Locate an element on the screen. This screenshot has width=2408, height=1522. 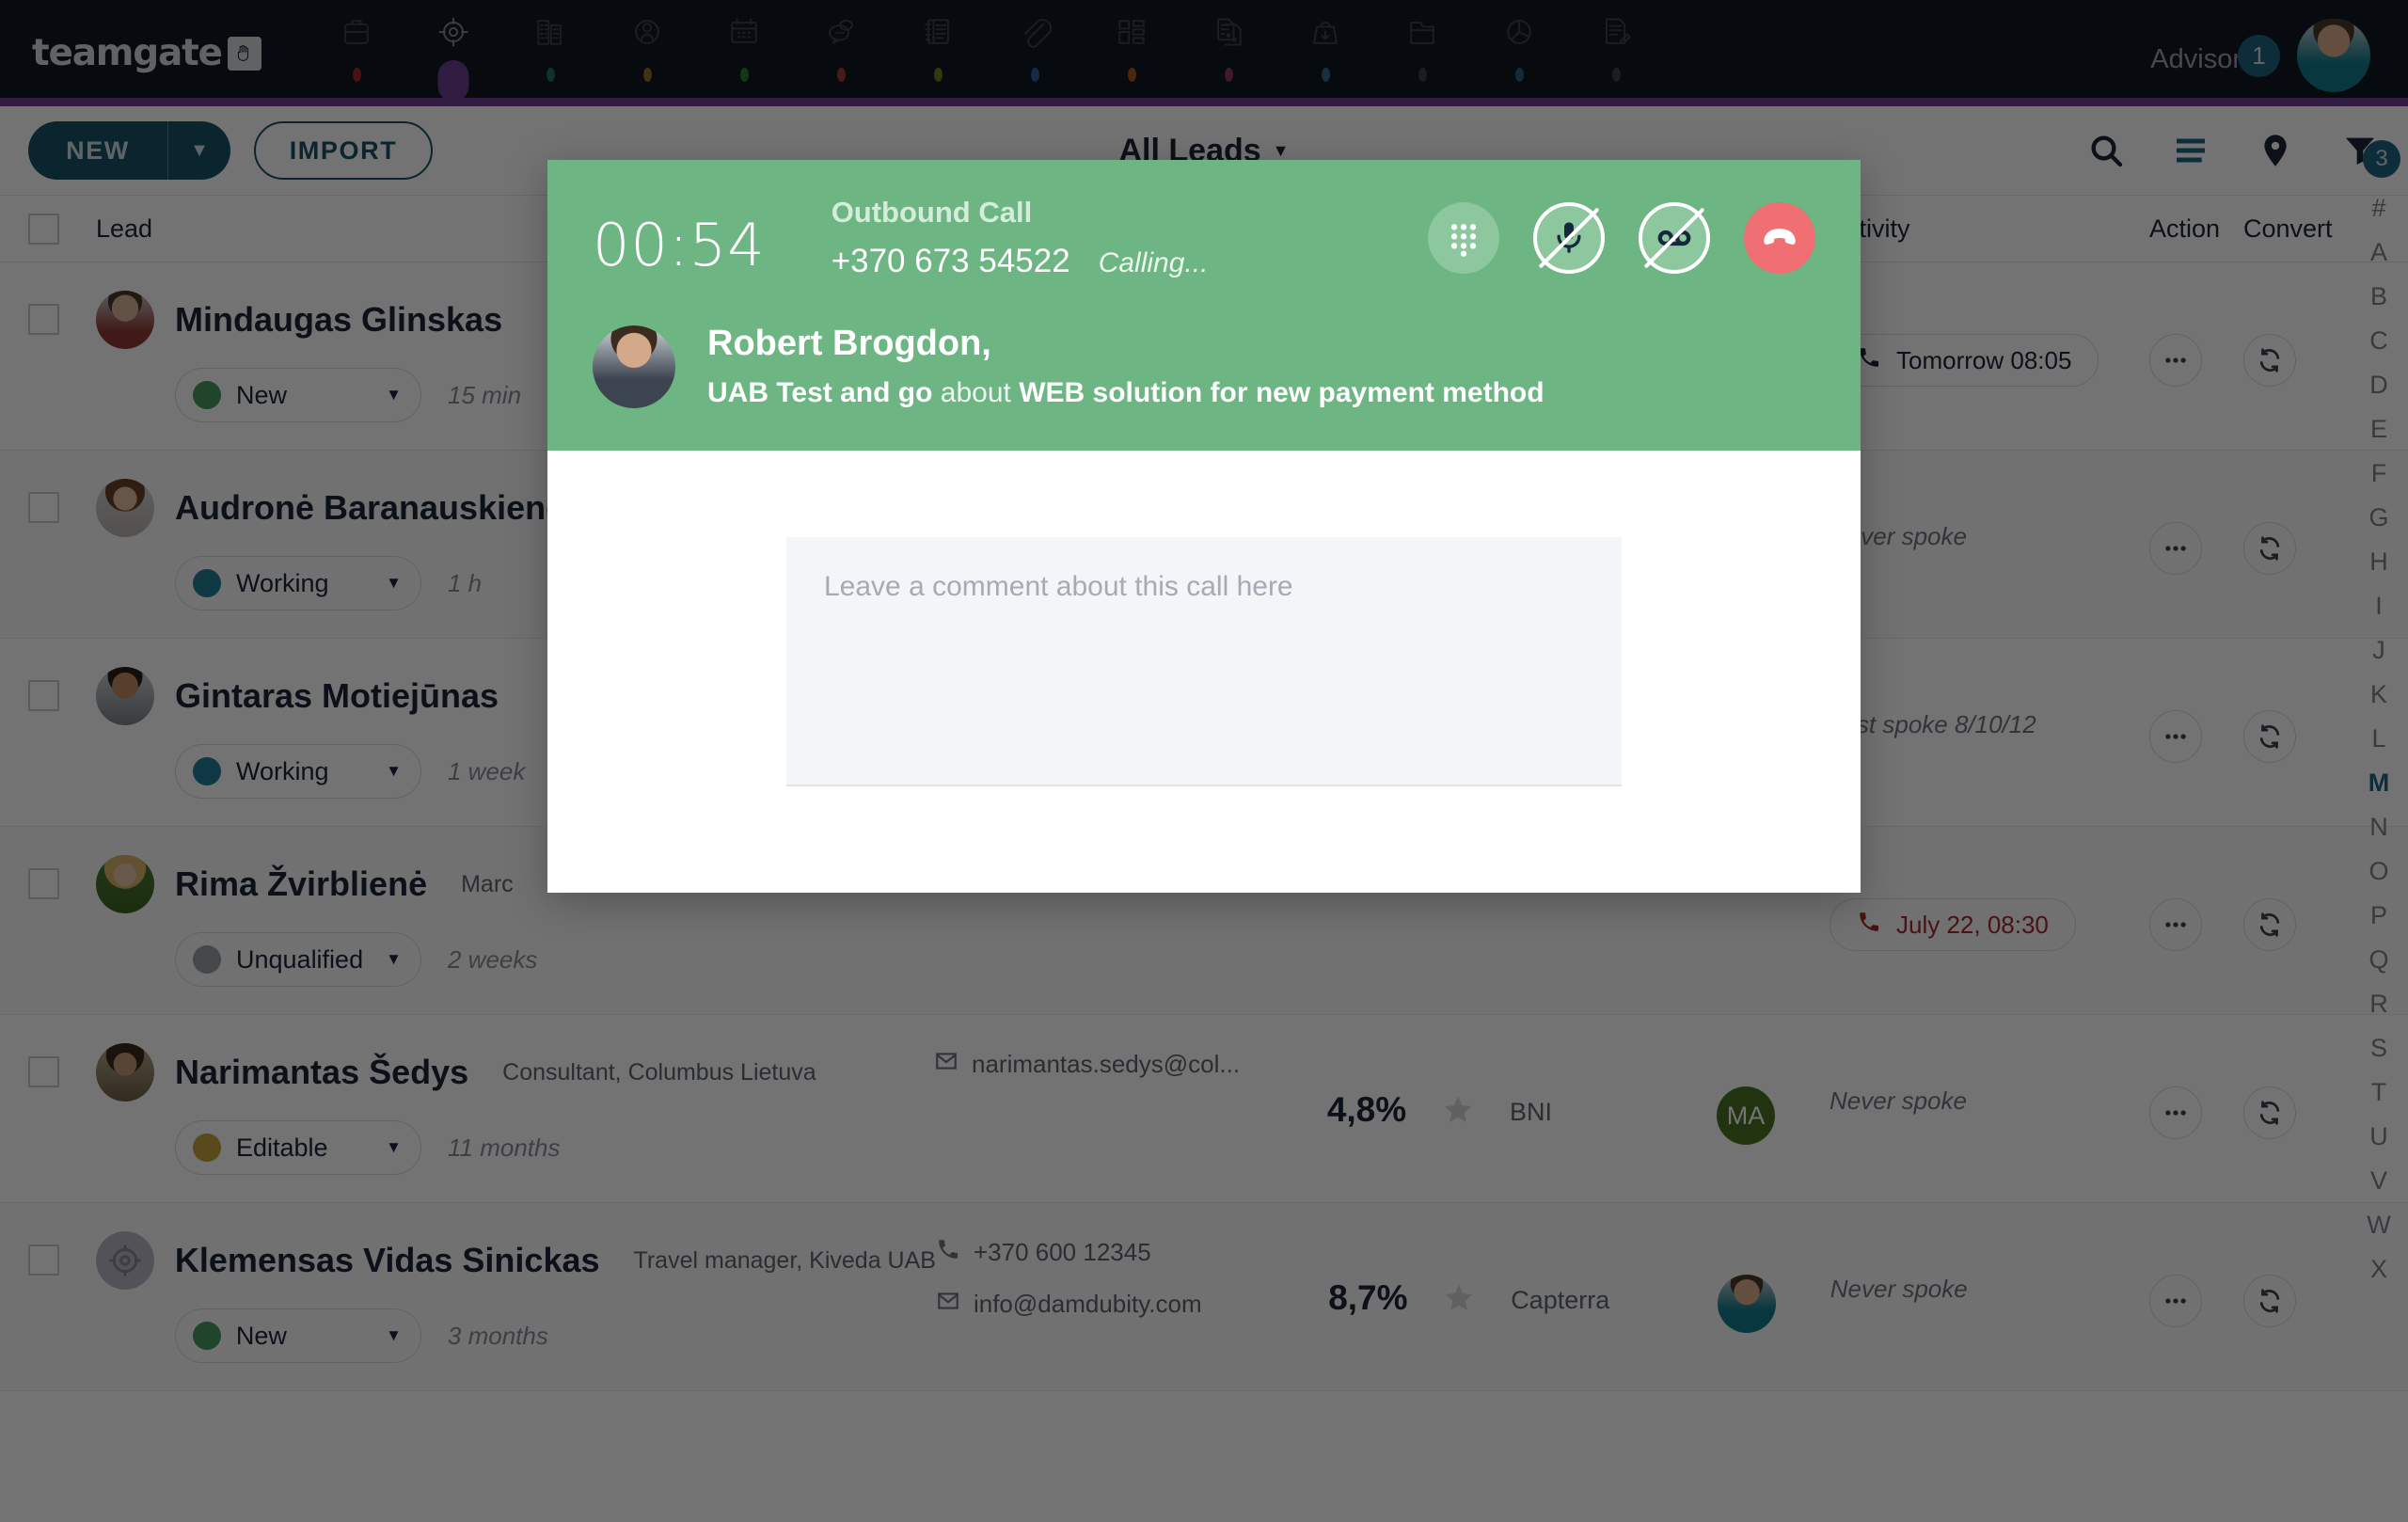
alphabet-letter-U: U is located at coordinates (2379, 1137).